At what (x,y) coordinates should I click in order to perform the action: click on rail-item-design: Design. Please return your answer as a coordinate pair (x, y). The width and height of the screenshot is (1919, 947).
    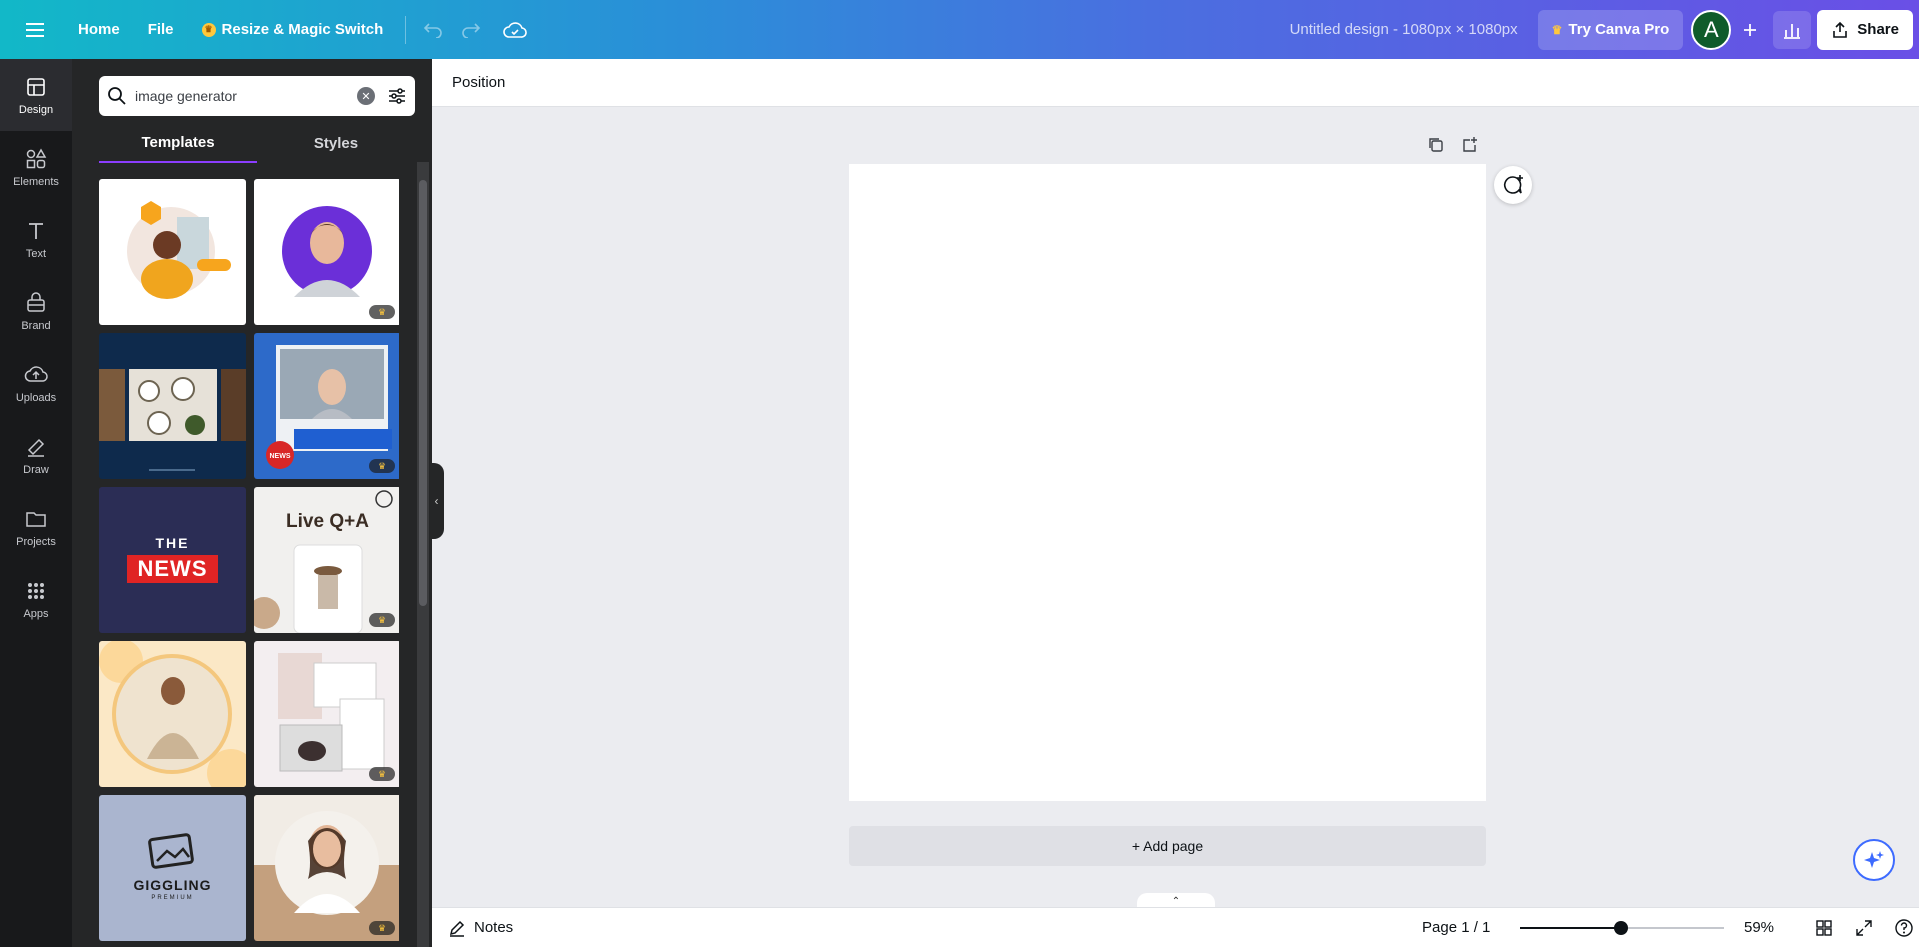
    Looking at the image, I should click on (36, 95).